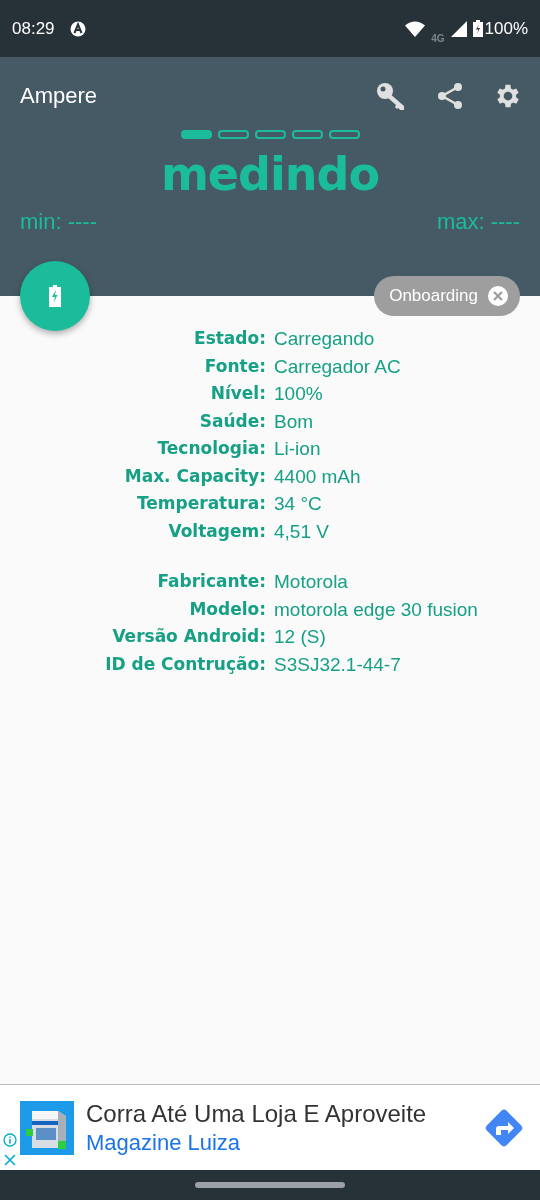 The height and width of the screenshot is (1200, 540). What do you see at coordinates (458, 28) in the screenshot?
I see `signal-icon` at bounding box center [458, 28].